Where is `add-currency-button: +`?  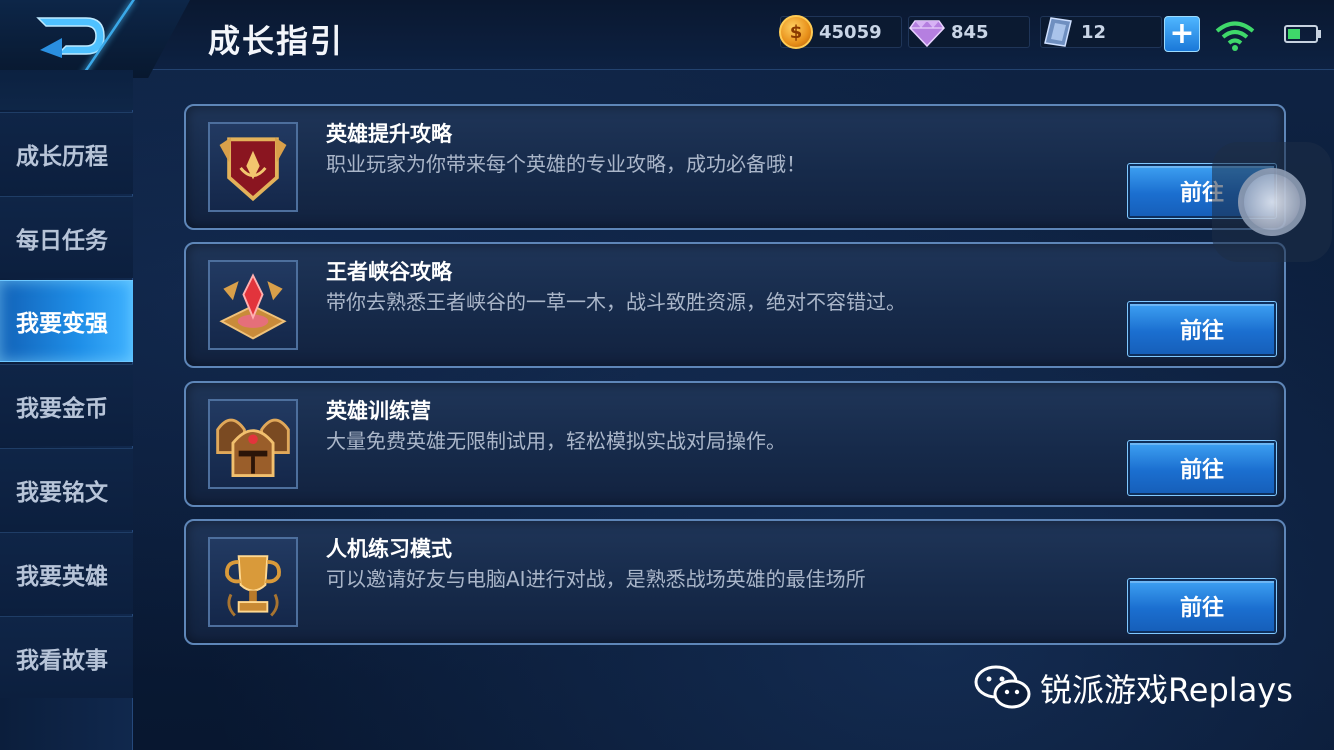 add-currency-button: + is located at coordinates (1182, 34).